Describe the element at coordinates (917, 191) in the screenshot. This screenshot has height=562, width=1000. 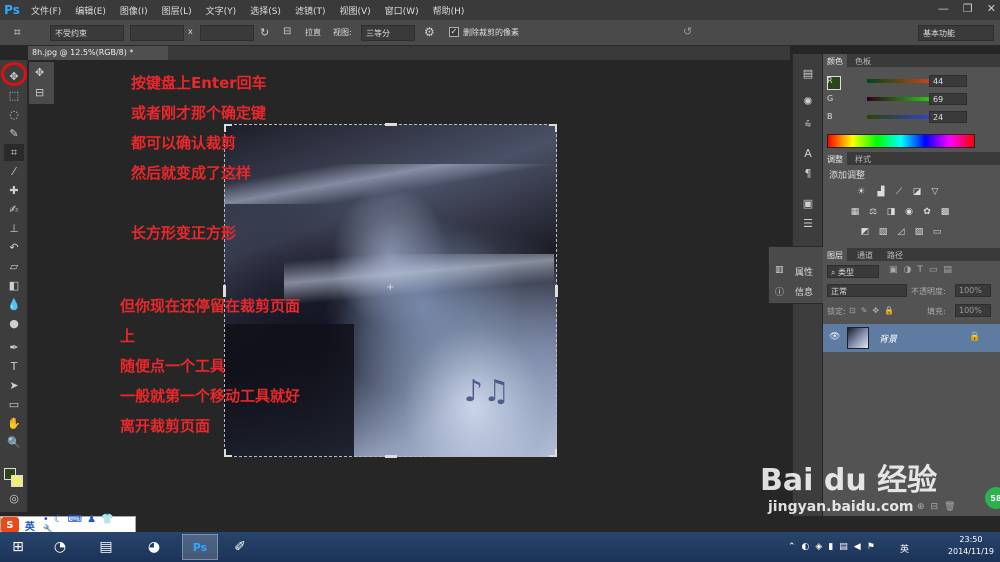
I see `exposure-icon: ◪` at that location.